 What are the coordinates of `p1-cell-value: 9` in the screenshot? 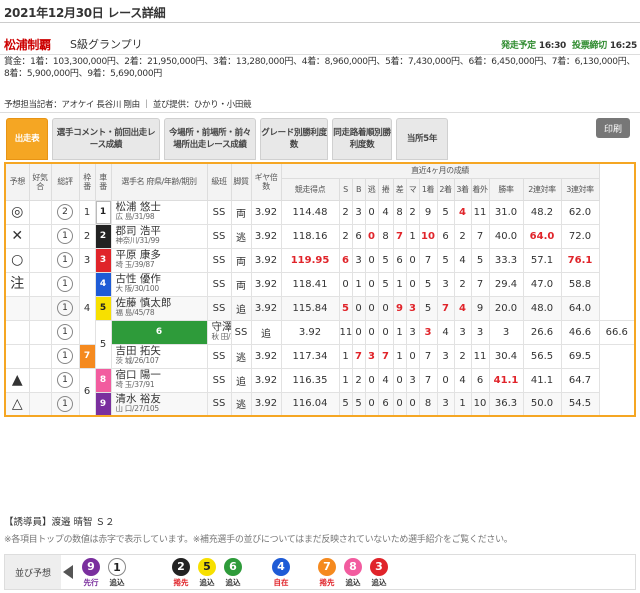 It's located at (428, 212).